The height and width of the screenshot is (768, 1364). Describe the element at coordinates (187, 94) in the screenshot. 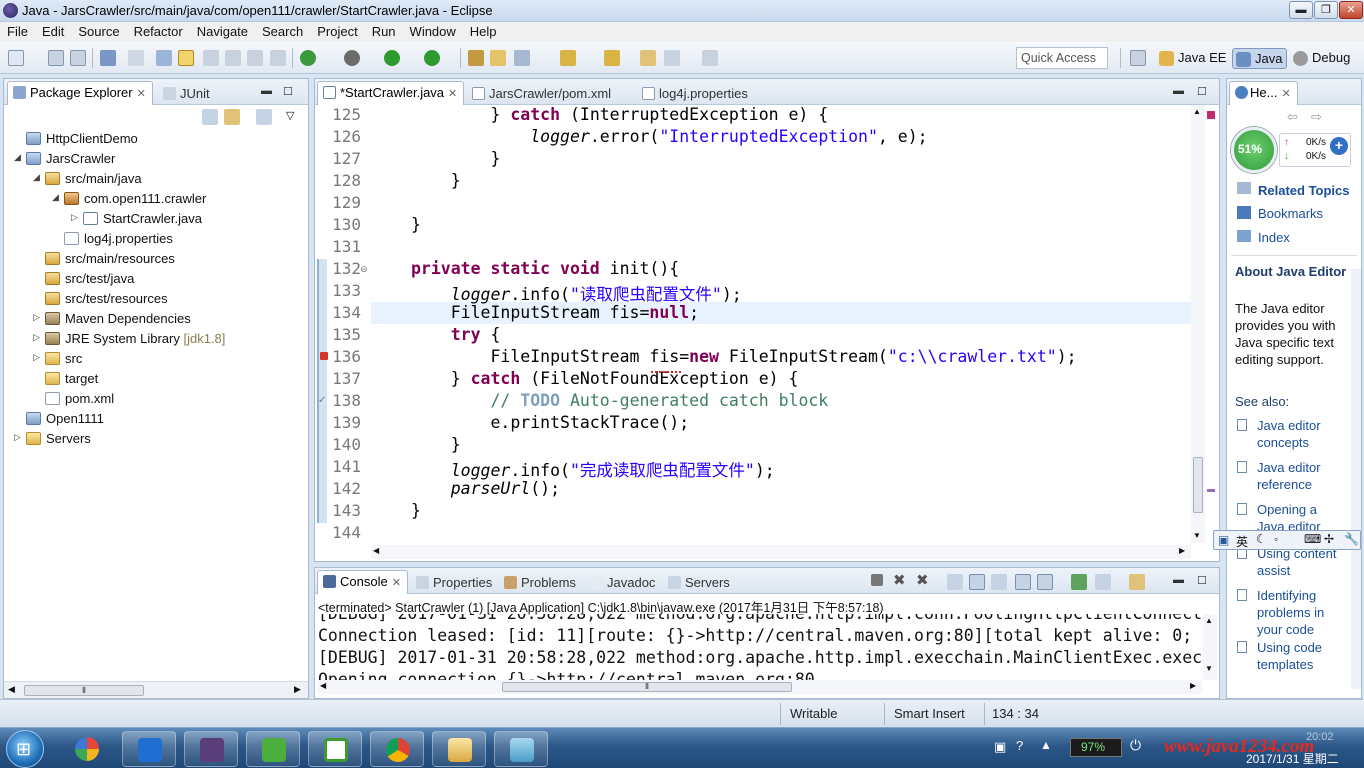

I see `tab-junit: JUnit` at that location.